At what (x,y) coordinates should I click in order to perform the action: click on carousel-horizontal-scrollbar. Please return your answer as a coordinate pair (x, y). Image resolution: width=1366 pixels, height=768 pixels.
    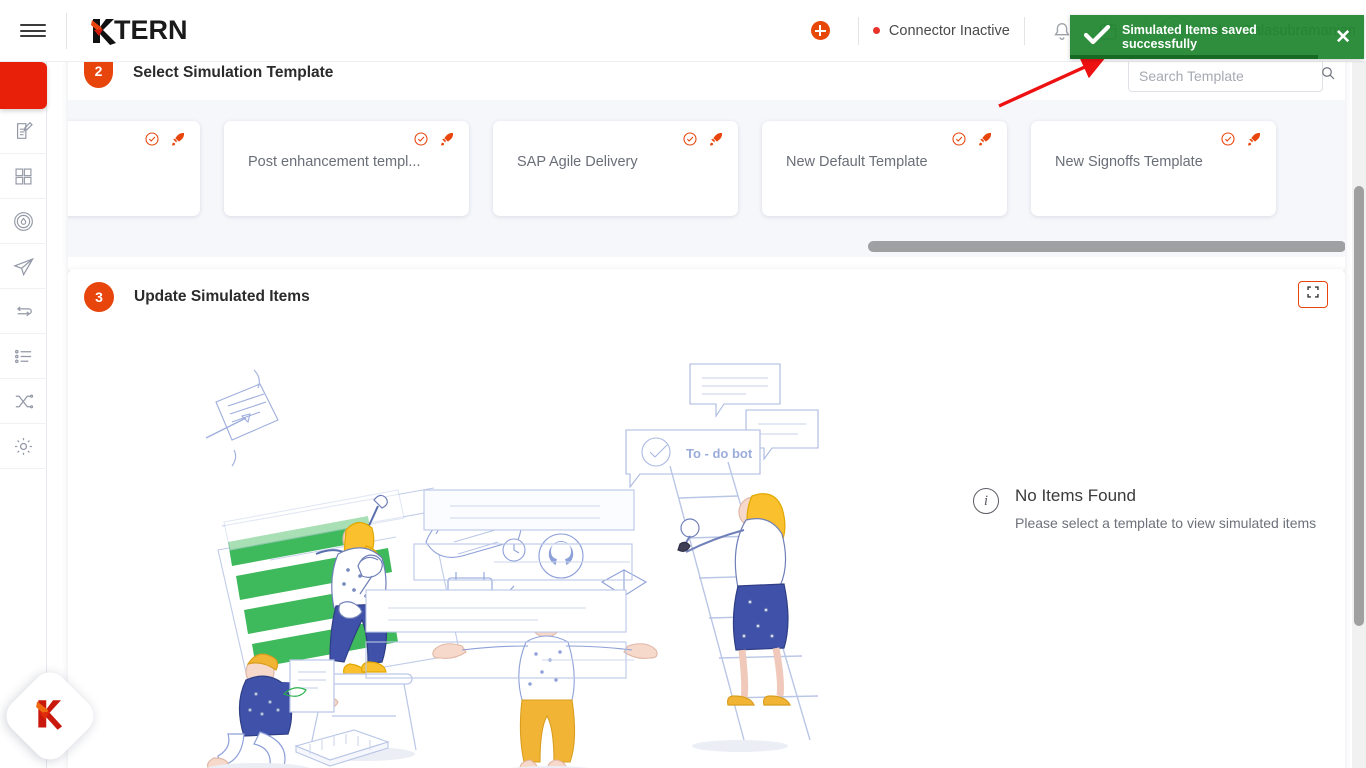
    Looking at the image, I should click on (706, 246).